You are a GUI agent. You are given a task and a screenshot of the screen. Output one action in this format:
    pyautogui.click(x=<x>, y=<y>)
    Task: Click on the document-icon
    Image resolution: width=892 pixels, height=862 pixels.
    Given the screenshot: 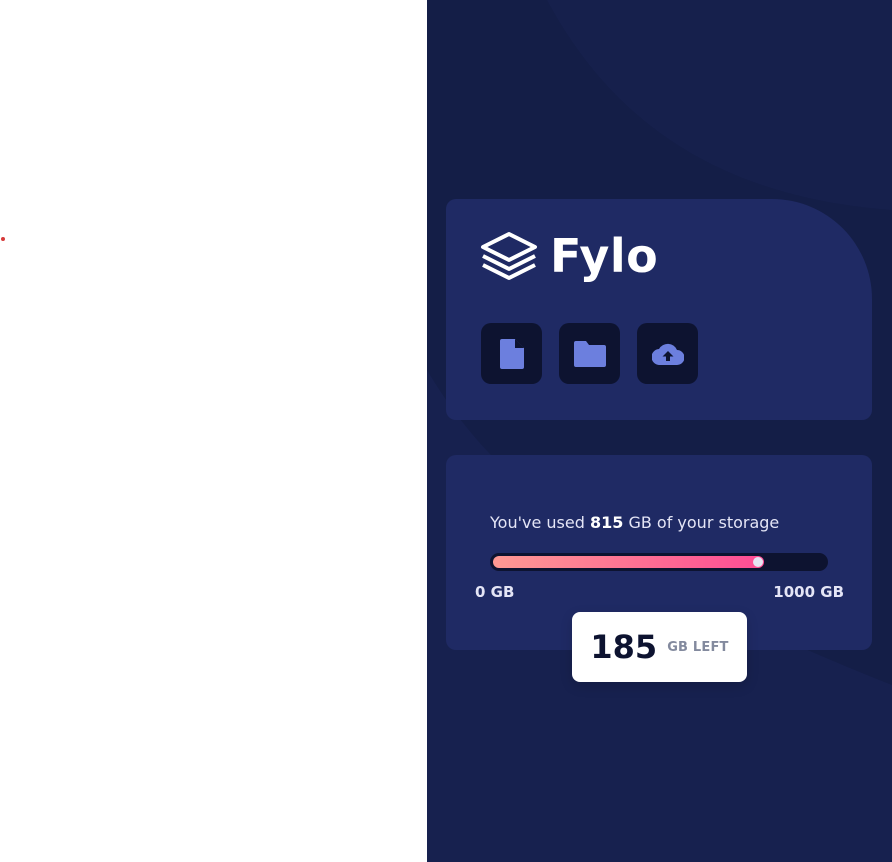 What is the action you would take?
    pyautogui.click(x=511, y=353)
    